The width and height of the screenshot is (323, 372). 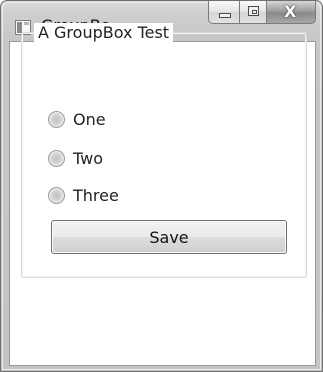 I want to click on save-button: Save, so click(x=169, y=237).